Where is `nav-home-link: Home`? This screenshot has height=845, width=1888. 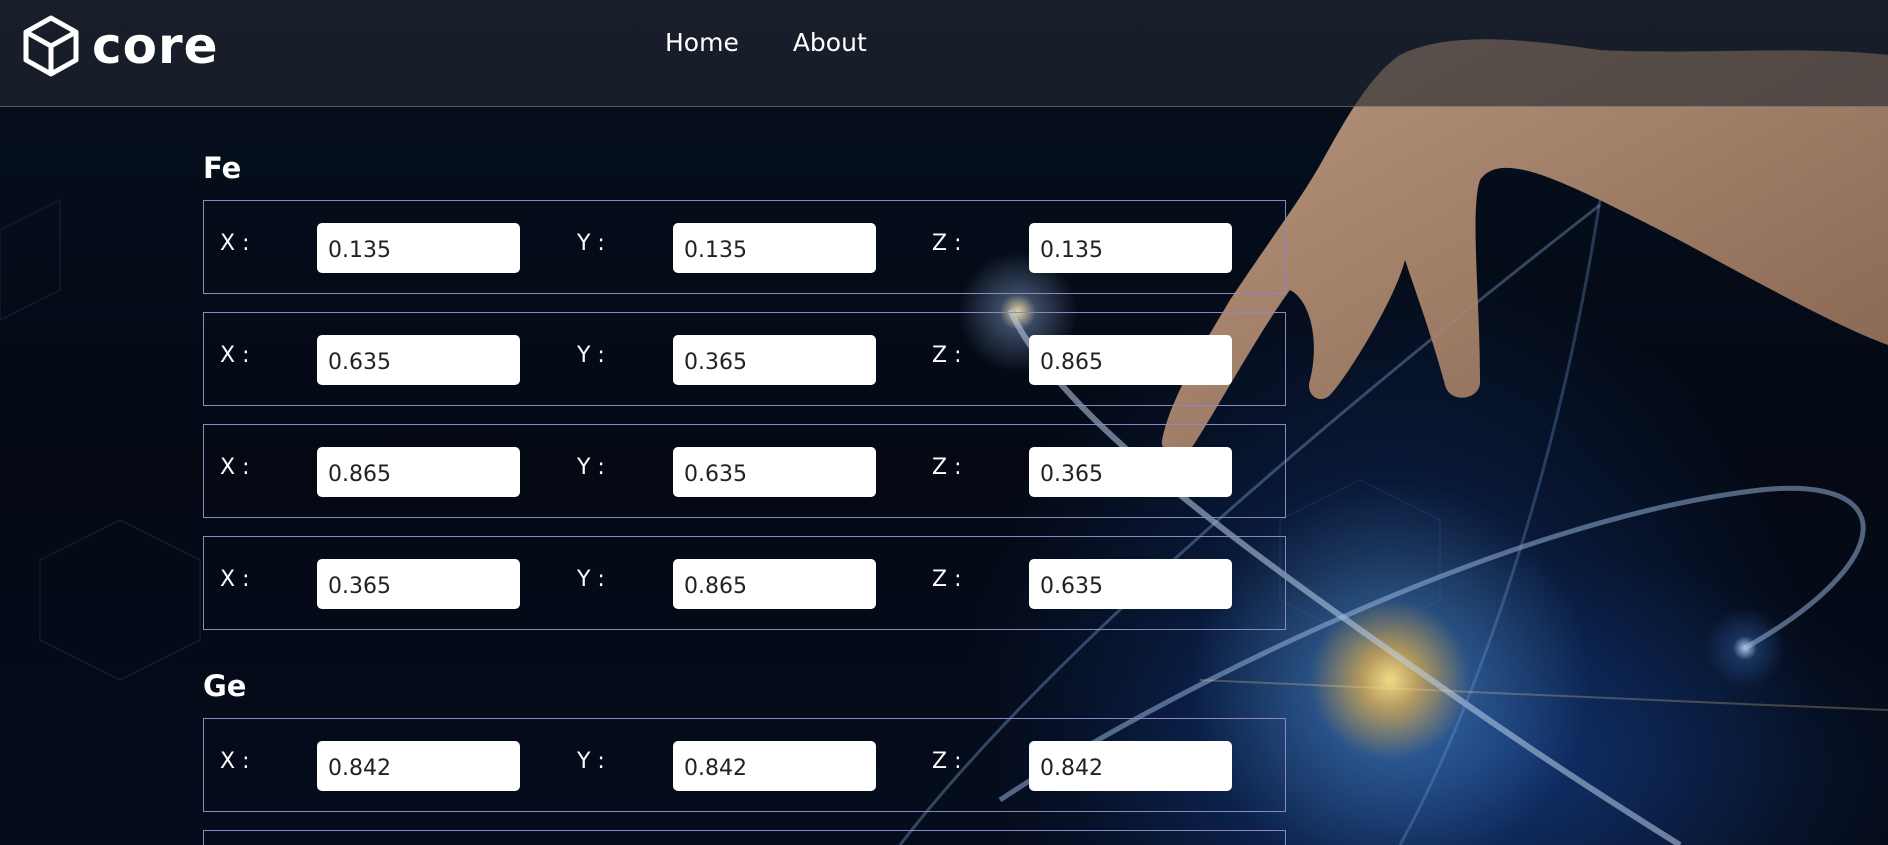
nav-home-link: Home is located at coordinates (702, 42).